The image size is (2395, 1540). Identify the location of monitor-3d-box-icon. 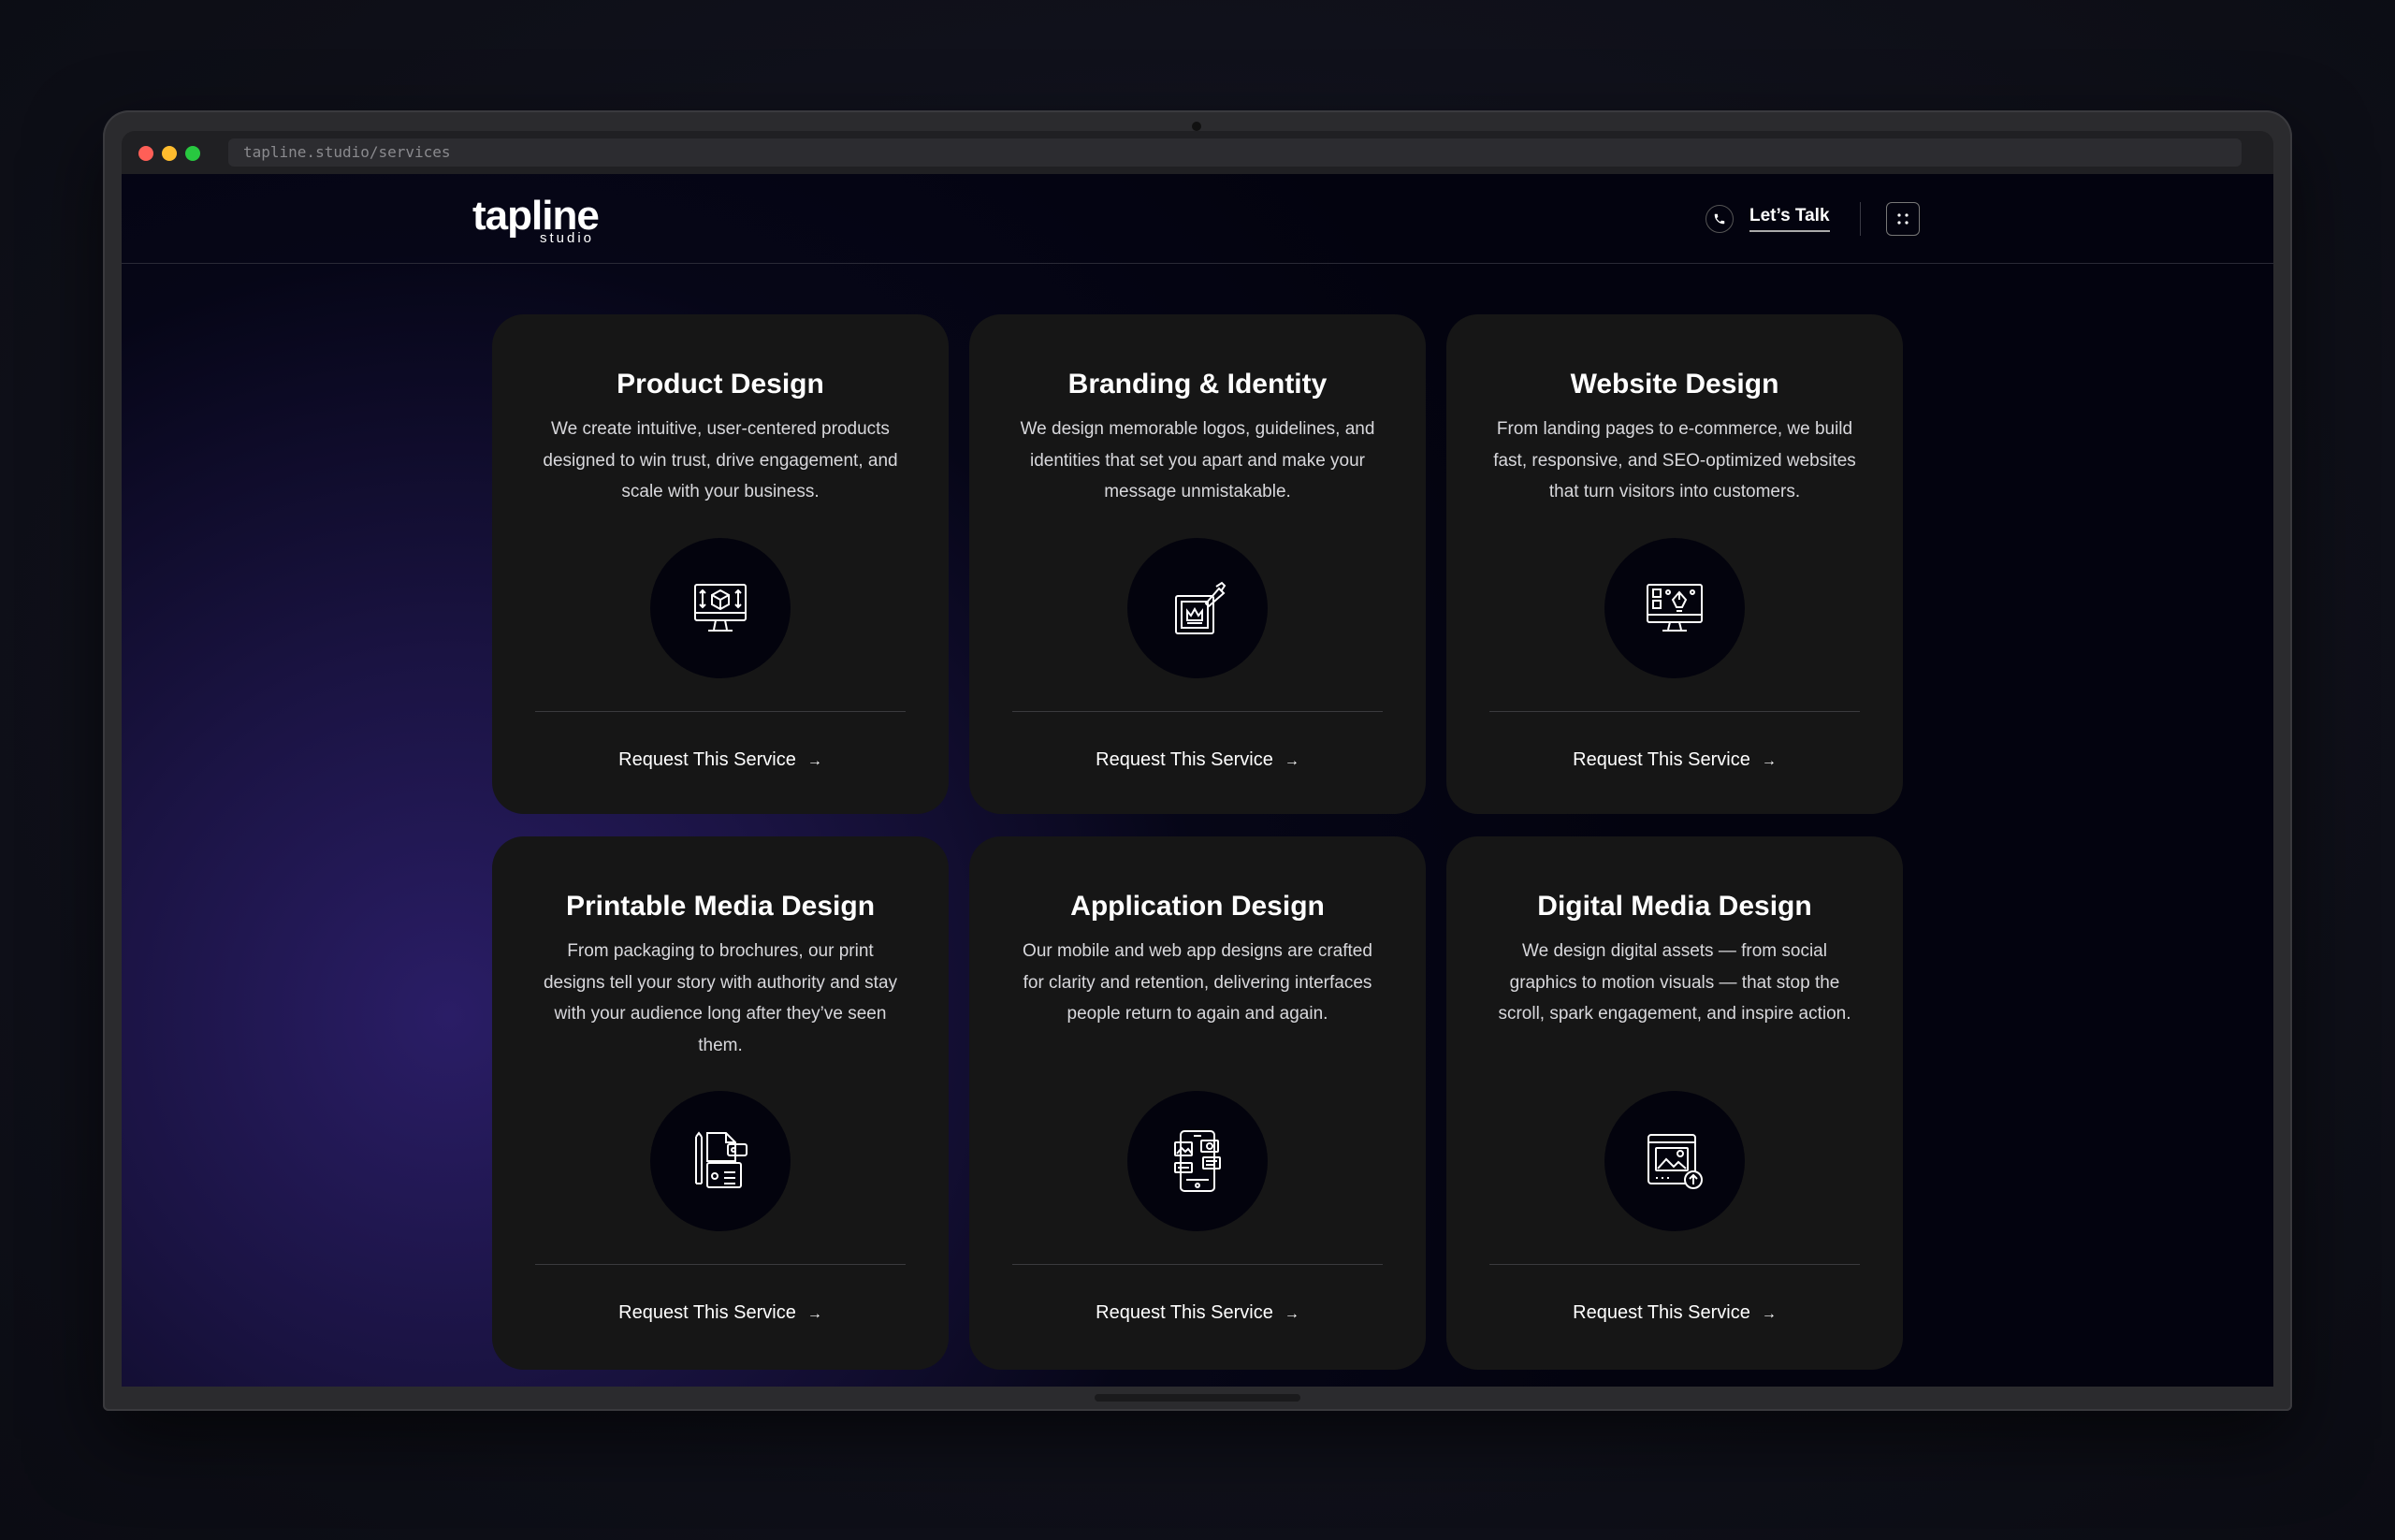
(720, 608).